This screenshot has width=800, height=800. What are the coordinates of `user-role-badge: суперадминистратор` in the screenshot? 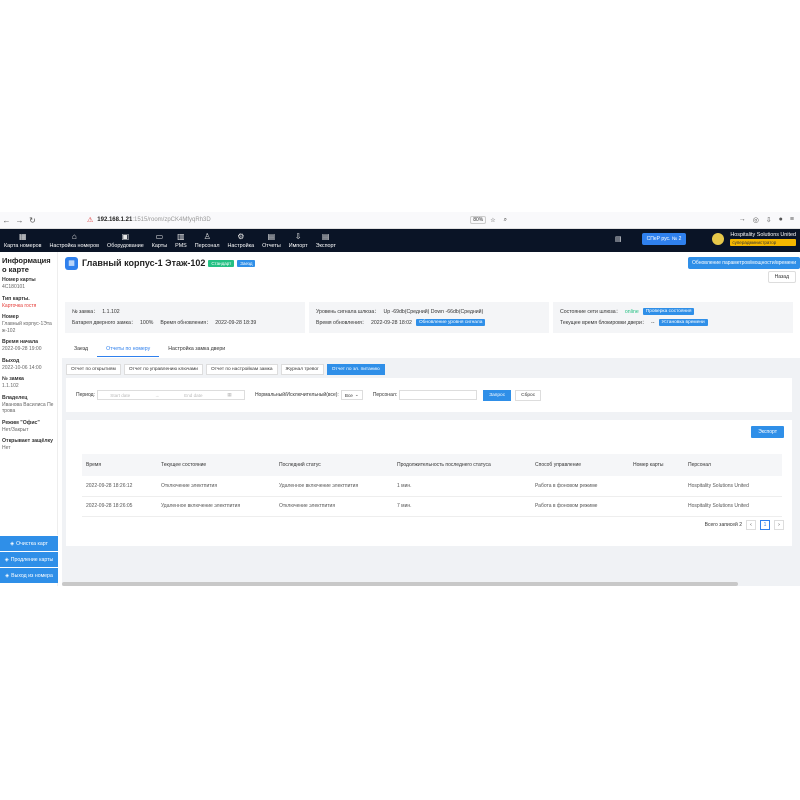 It's located at (763, 242).